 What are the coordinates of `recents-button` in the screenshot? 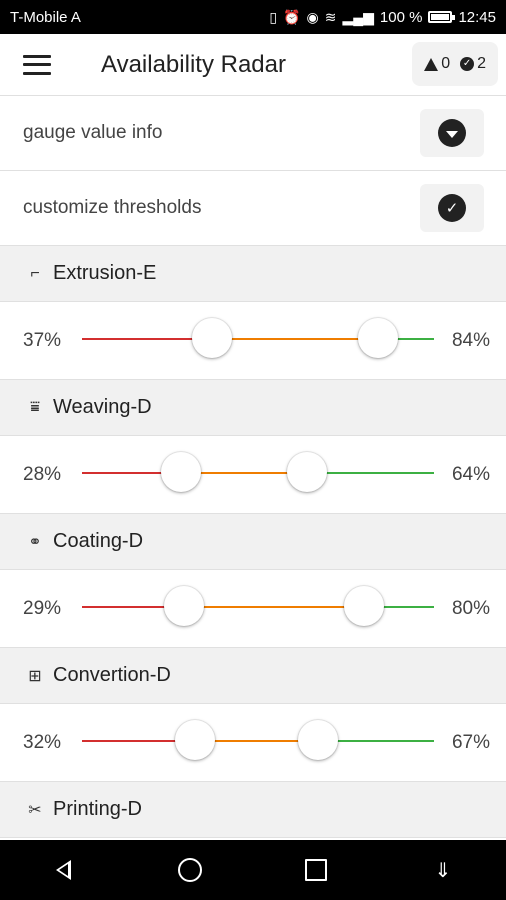 It's located at (316, 870).